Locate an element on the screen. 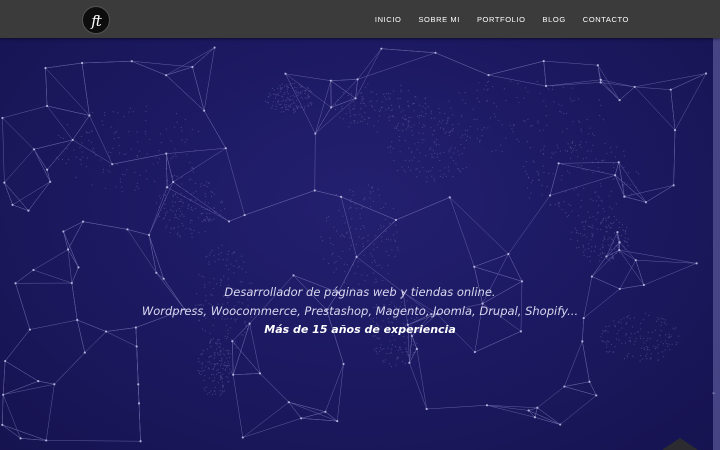 The height and width of the screenshot is (450, 720). nav-contacto: CONTACTO is located at coordinates (606, 19).